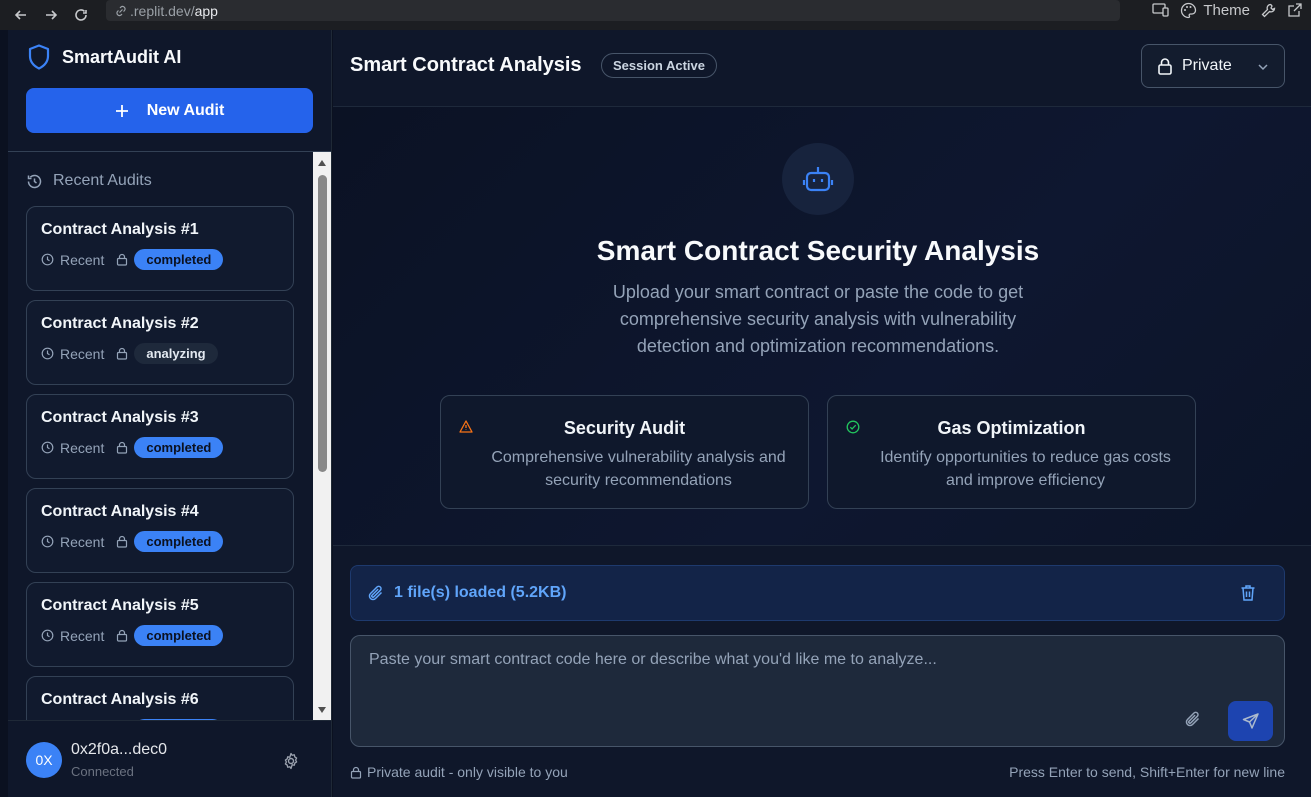 The height and width of the screenshot is (797, 1311). I want to click on session-status-badge: Session Active, so click(659, 65).